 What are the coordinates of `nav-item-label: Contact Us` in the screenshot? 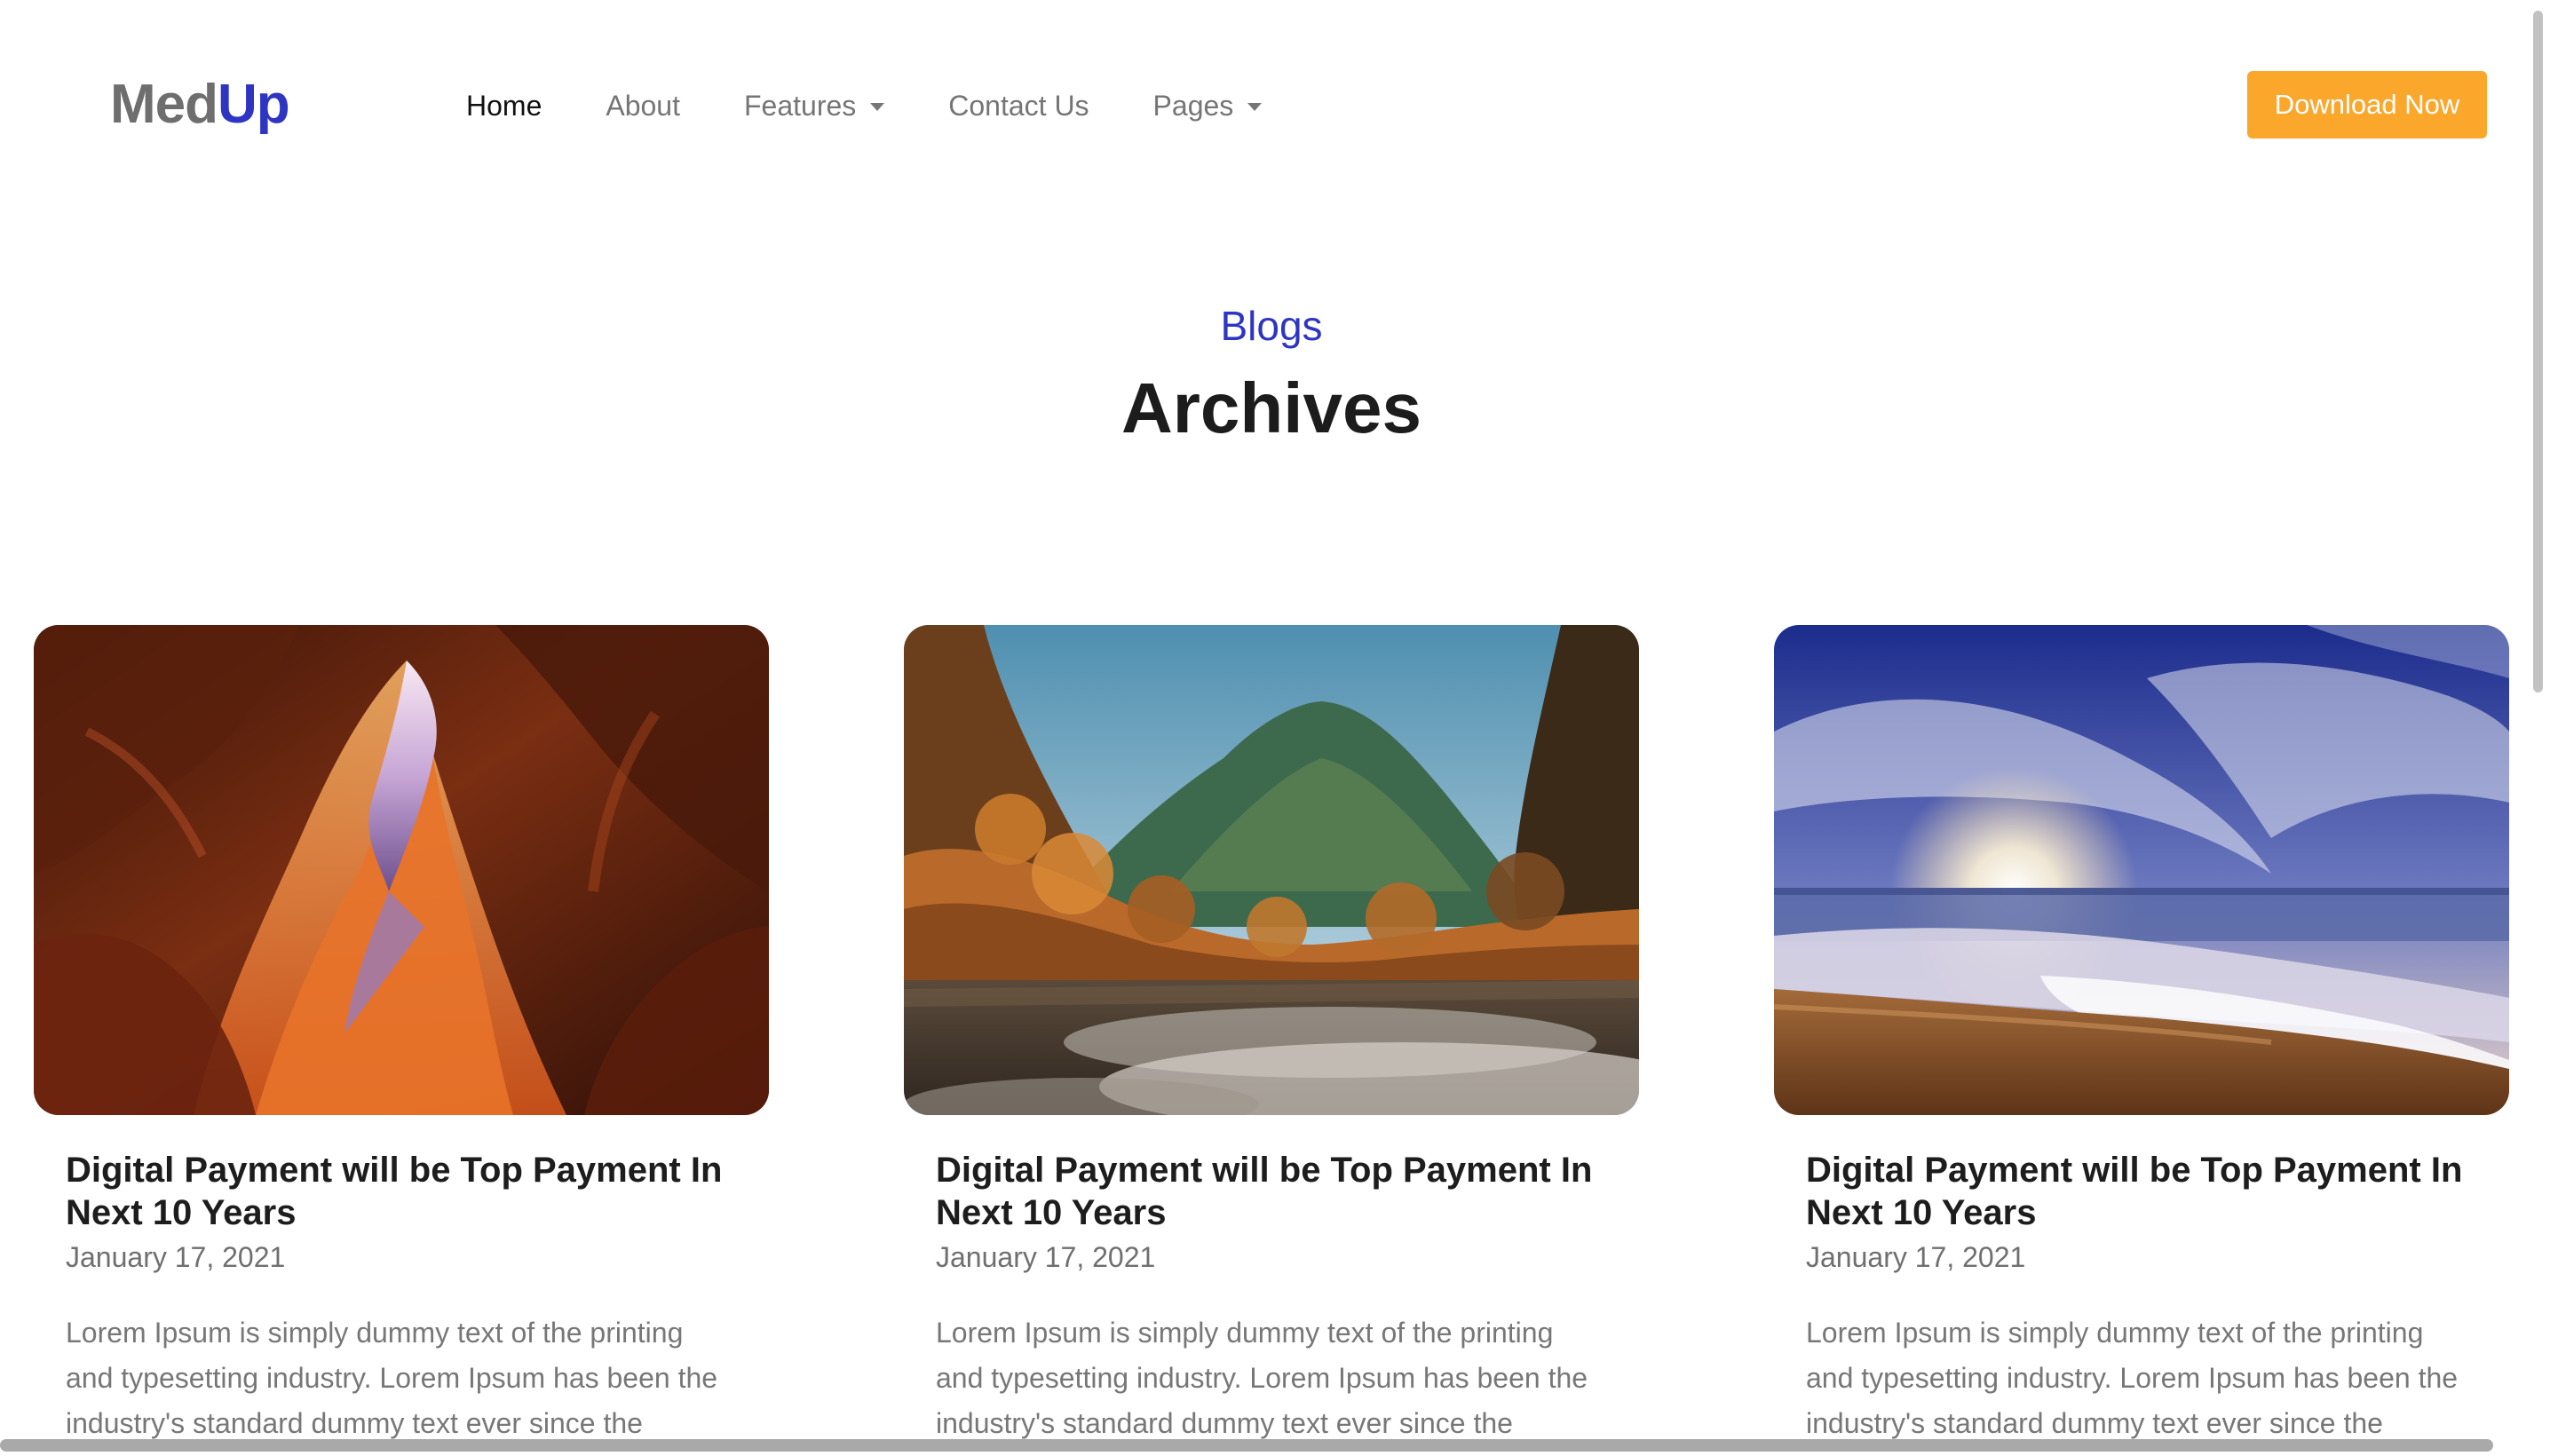 It's located at (1018, 106).